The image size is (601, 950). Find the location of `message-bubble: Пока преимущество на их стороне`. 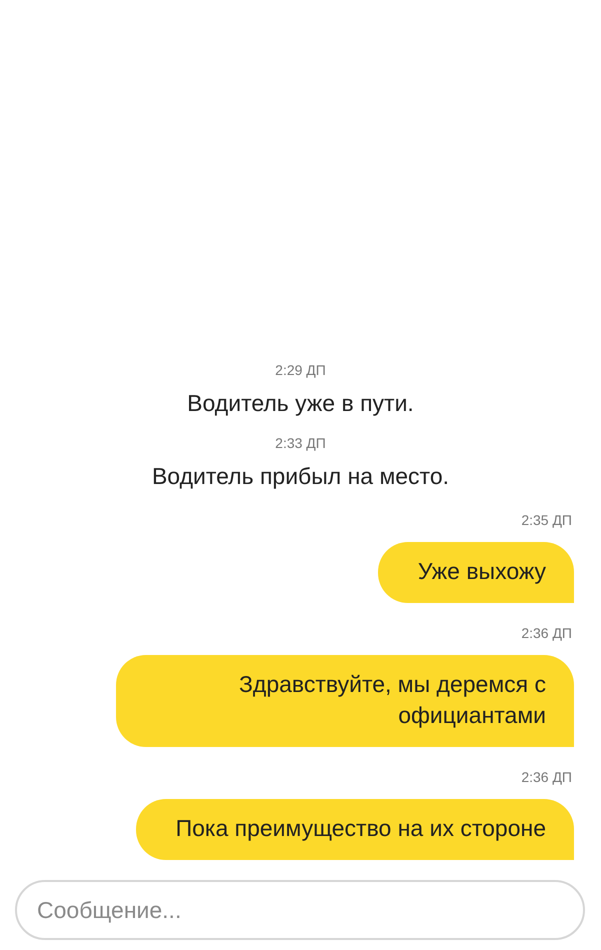

message-bubble: Пока преимущество на их стороне is located at coordinates (355, 829).